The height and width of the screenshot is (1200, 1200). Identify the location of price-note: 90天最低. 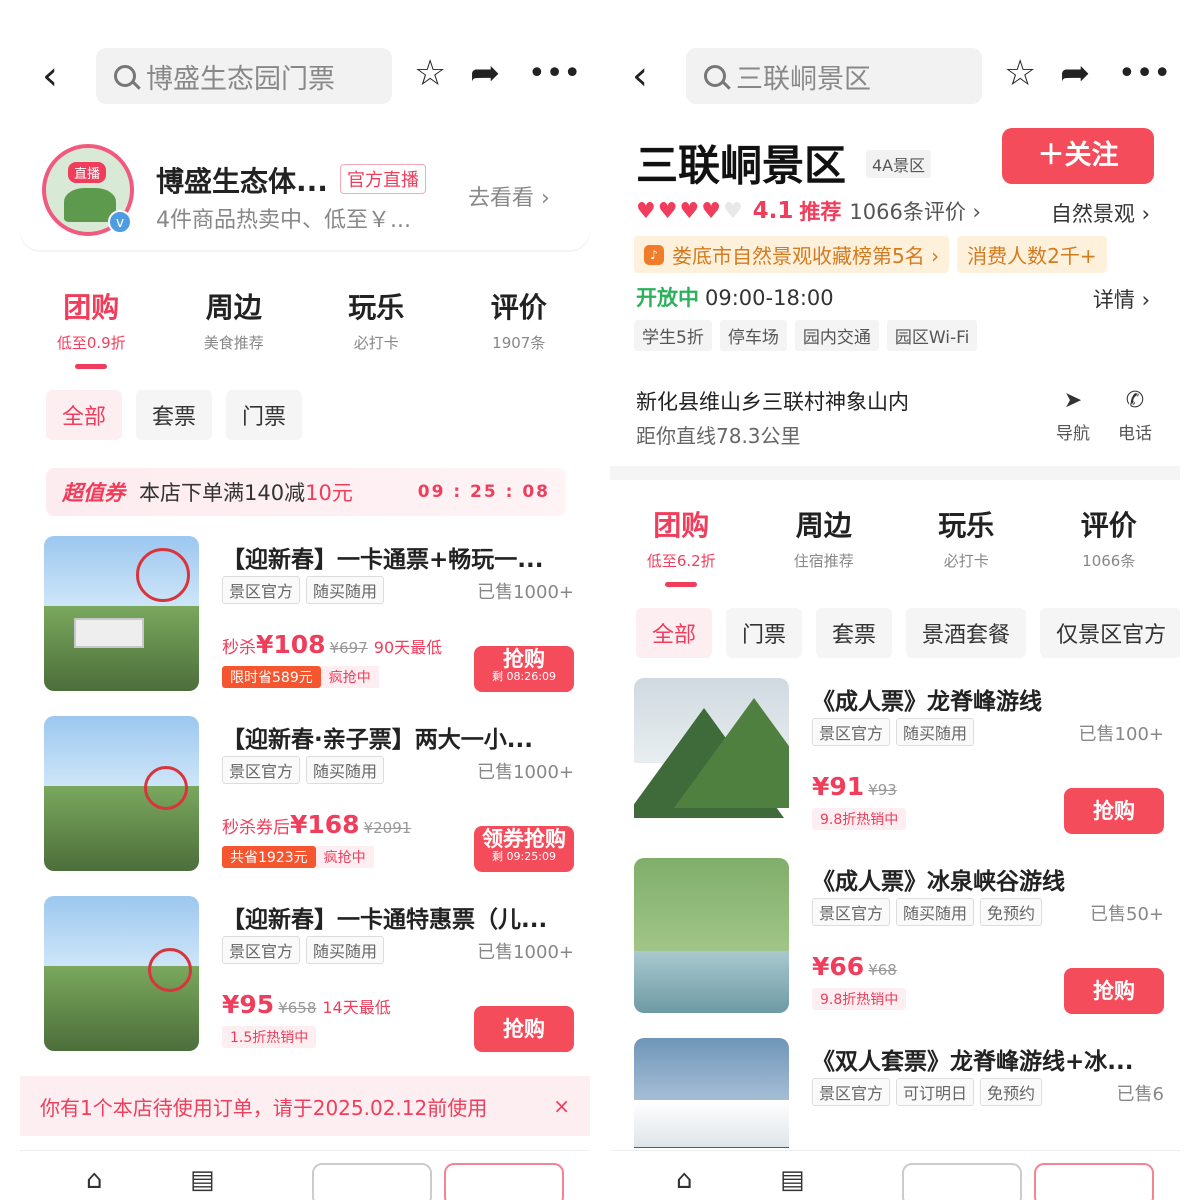
(408, 647).